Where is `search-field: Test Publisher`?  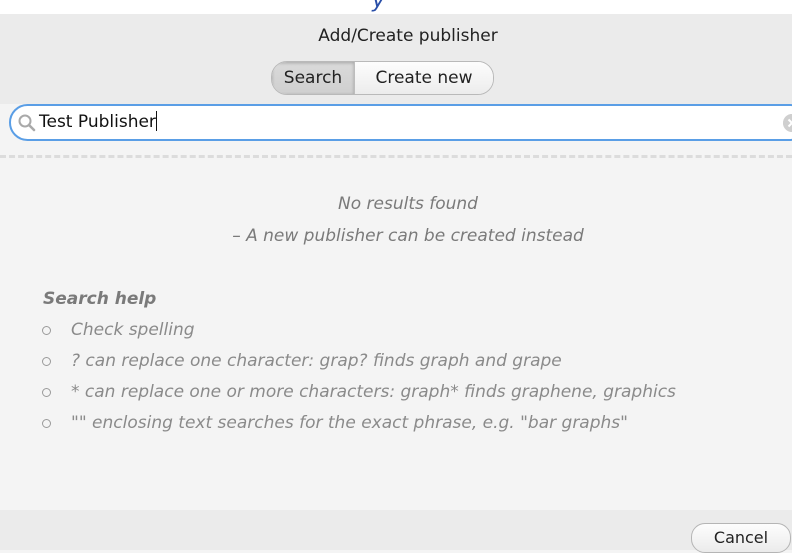 search-field: Test Publisher is located at coordinates (400, 122).